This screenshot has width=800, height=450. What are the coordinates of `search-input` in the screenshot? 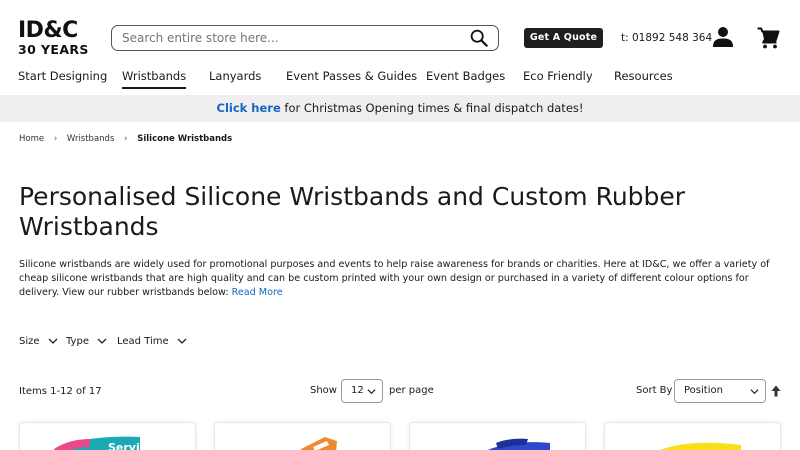 It's located at (292, 38).